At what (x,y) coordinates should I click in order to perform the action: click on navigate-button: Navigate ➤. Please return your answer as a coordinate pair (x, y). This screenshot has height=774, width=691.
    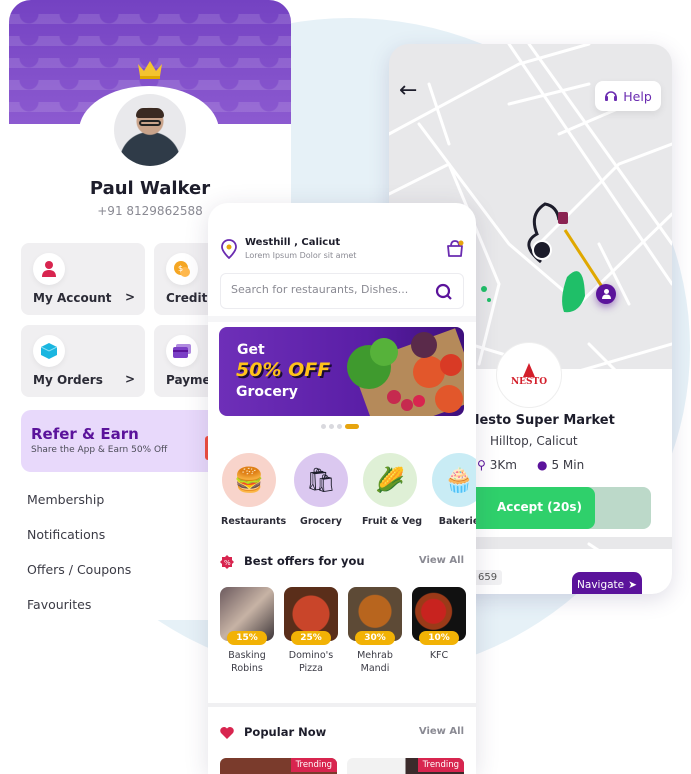
    Looking at the image, I should click on (607, 583).